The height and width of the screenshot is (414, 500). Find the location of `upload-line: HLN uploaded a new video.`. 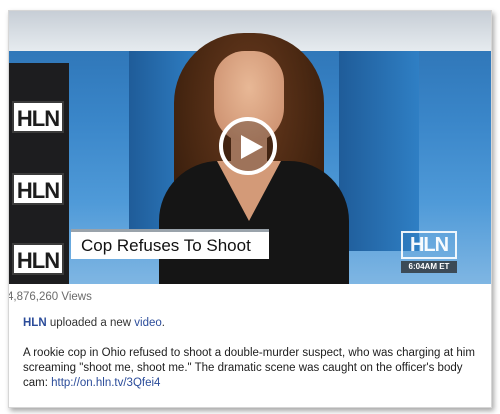

upload-line: HLN uploaded a new video. is located at coordinates (94, 323).